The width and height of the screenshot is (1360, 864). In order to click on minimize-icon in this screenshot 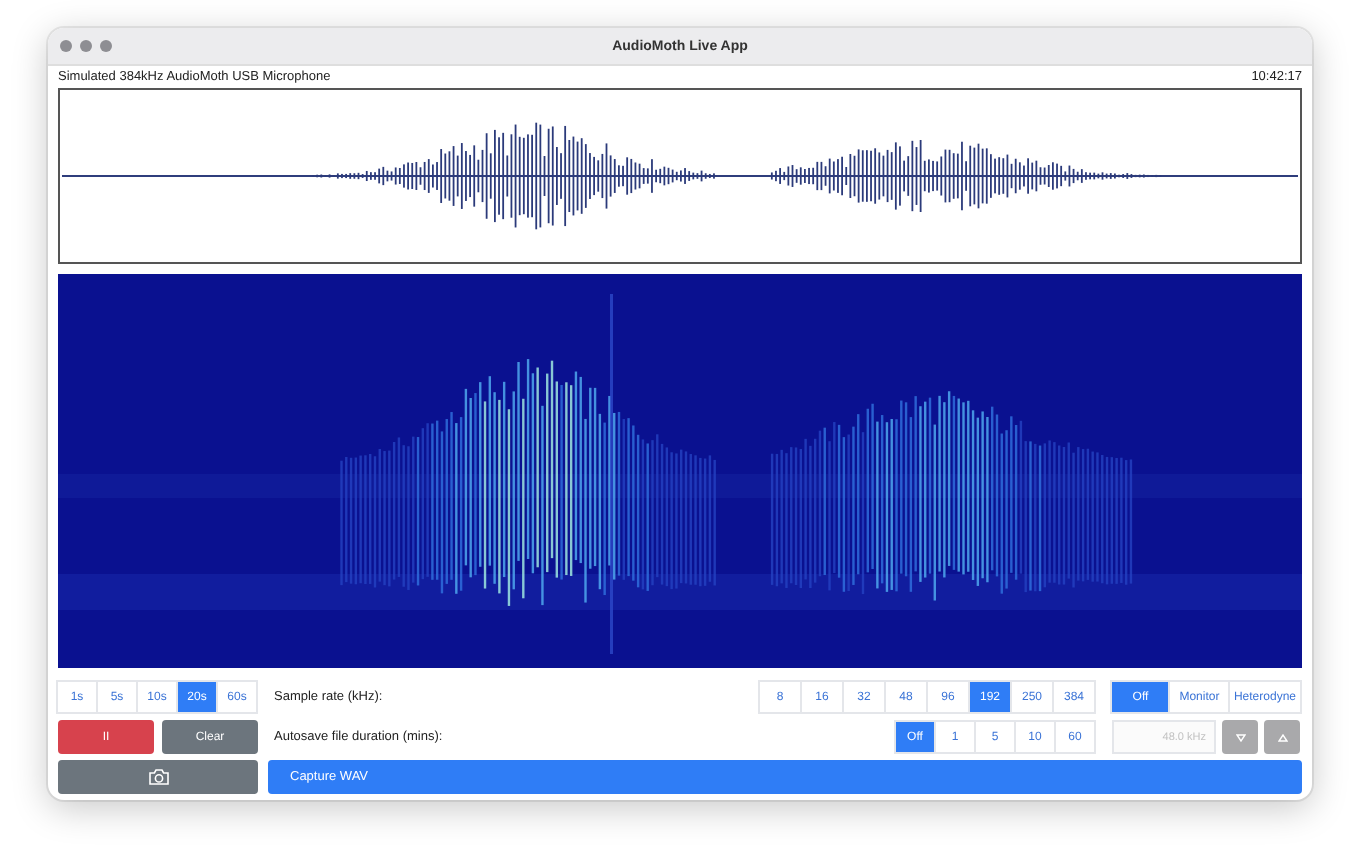, I will do `click(86, 46)`.